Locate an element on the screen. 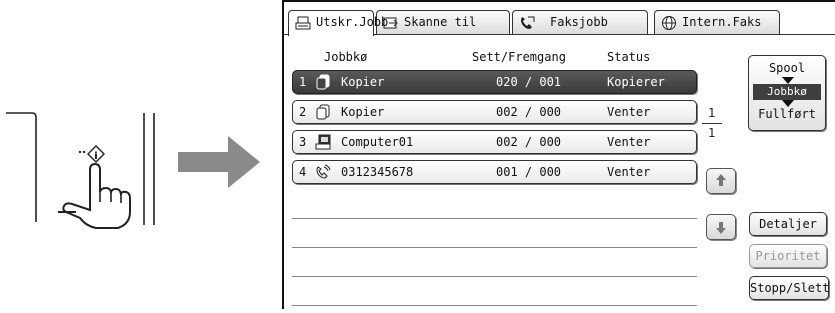 Image resolution: width=835 pixels, height=313 pixels. job-row: 1 Kopier 020 / 001 Kopierer is located at coordinates (494, 82).